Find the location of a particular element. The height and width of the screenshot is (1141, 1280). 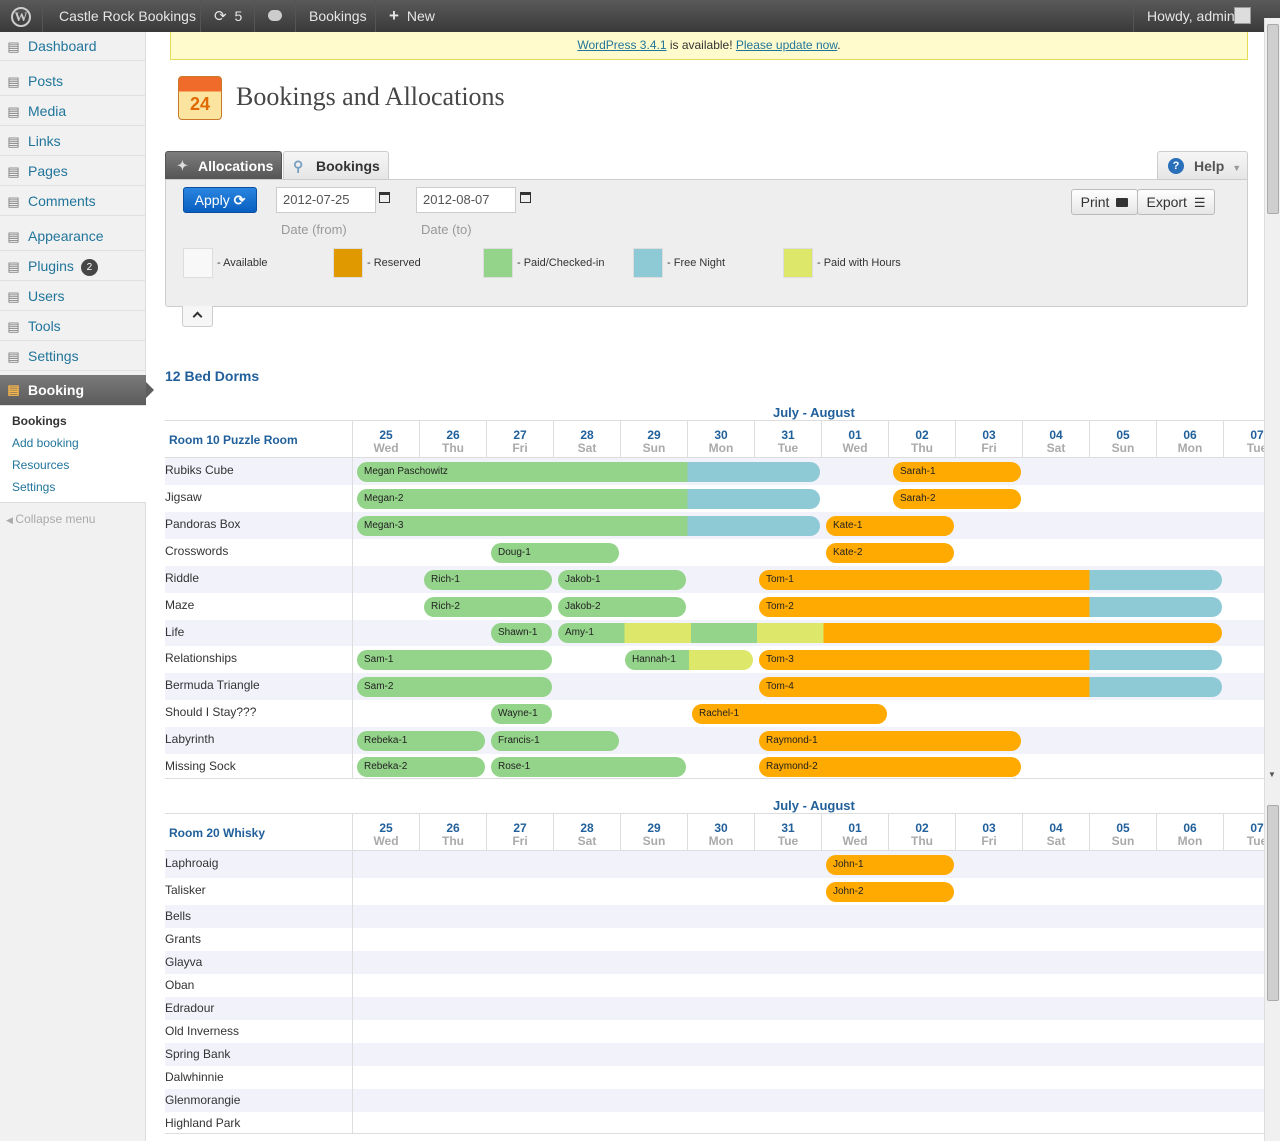

sidebar-item-tools: ▤ Tools is located at coordinates (73, 326).